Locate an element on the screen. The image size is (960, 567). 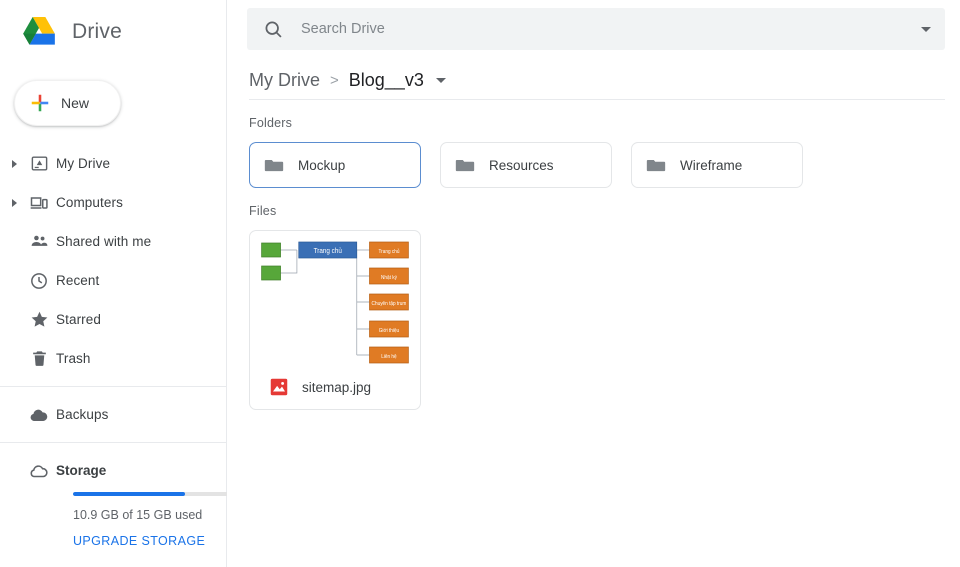
star-icon is located at coordinates (39, 319).